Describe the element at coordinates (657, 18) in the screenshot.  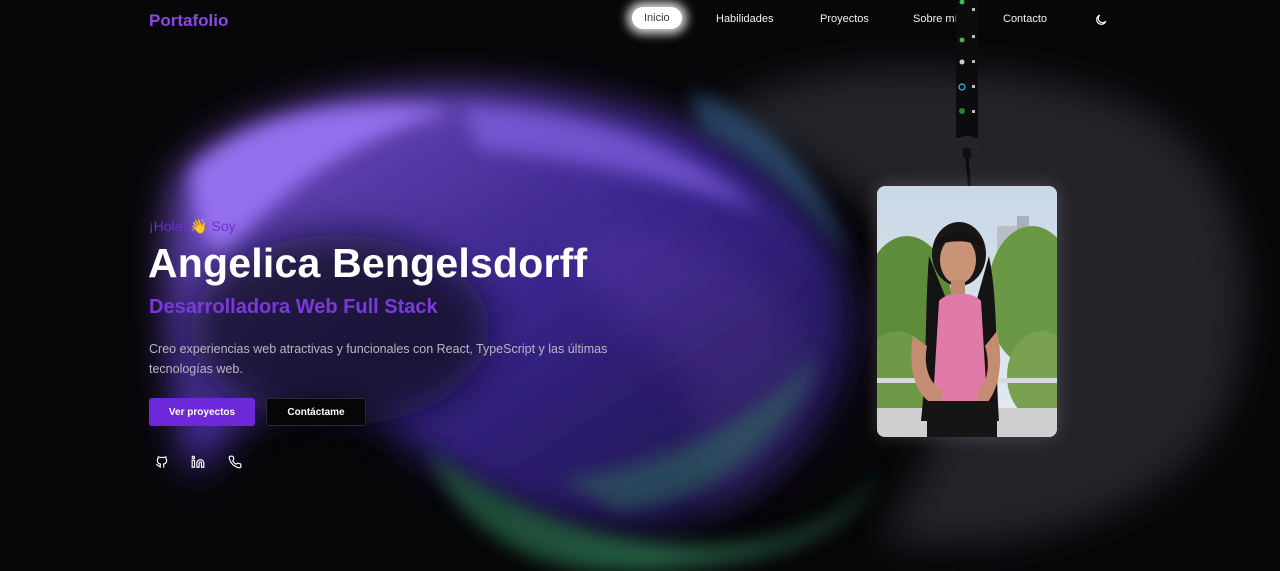
I see `nav-item-inicio: Inicio` at that location.